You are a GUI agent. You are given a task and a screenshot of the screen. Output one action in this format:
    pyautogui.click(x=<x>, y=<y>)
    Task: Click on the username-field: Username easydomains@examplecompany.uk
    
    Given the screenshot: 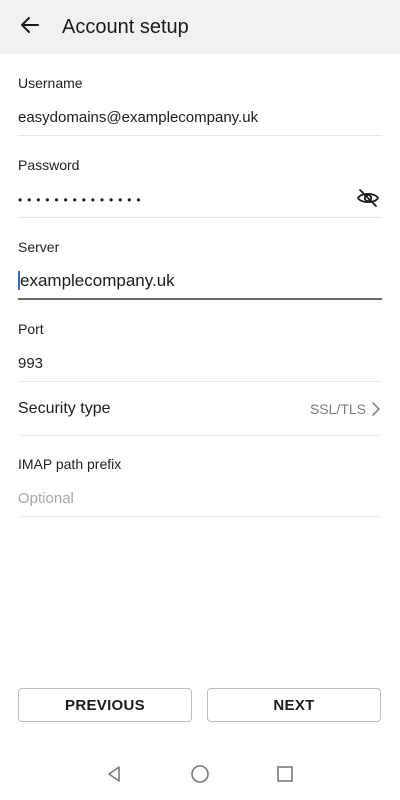 What is the action you would take?
    pyautogui.click(x=200, y=104)
    